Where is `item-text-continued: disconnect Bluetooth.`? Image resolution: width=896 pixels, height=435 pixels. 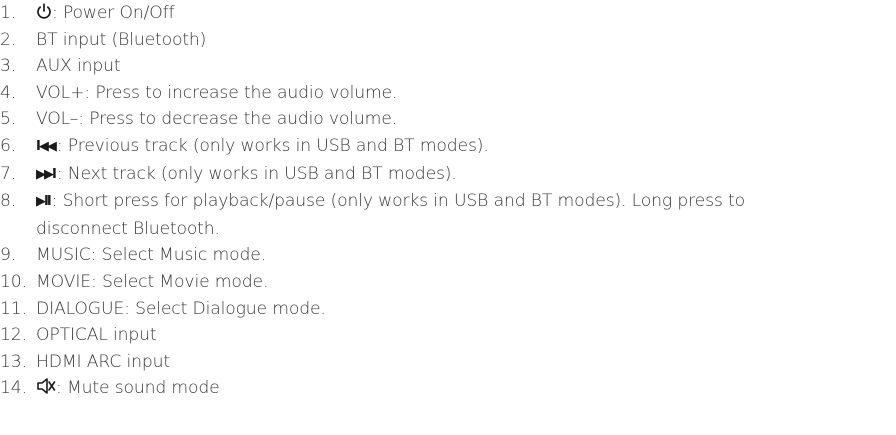
item-text-continued: disconnect Bluetooth. is located at coordinates (128, 228).